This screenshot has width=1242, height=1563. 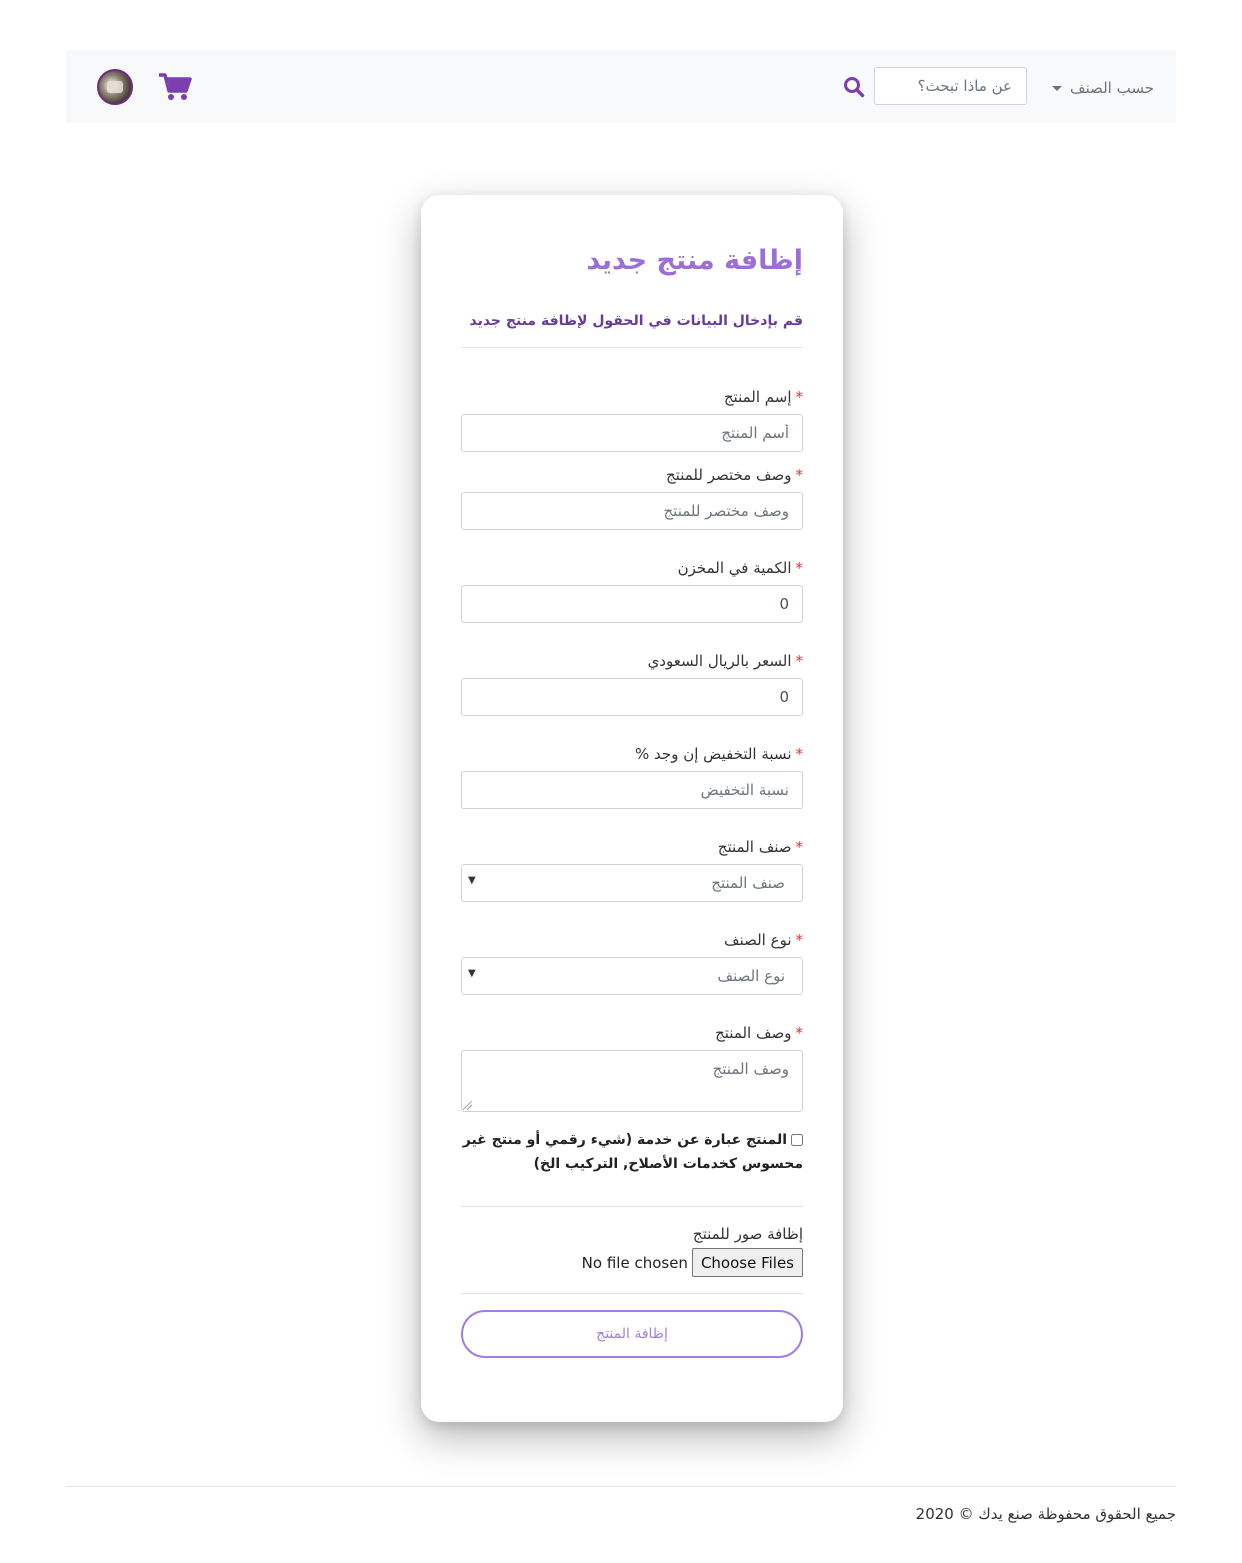 I want to click on discount-label: *نسبة التخفيض إن وجد %, so click(x=719, y=754).